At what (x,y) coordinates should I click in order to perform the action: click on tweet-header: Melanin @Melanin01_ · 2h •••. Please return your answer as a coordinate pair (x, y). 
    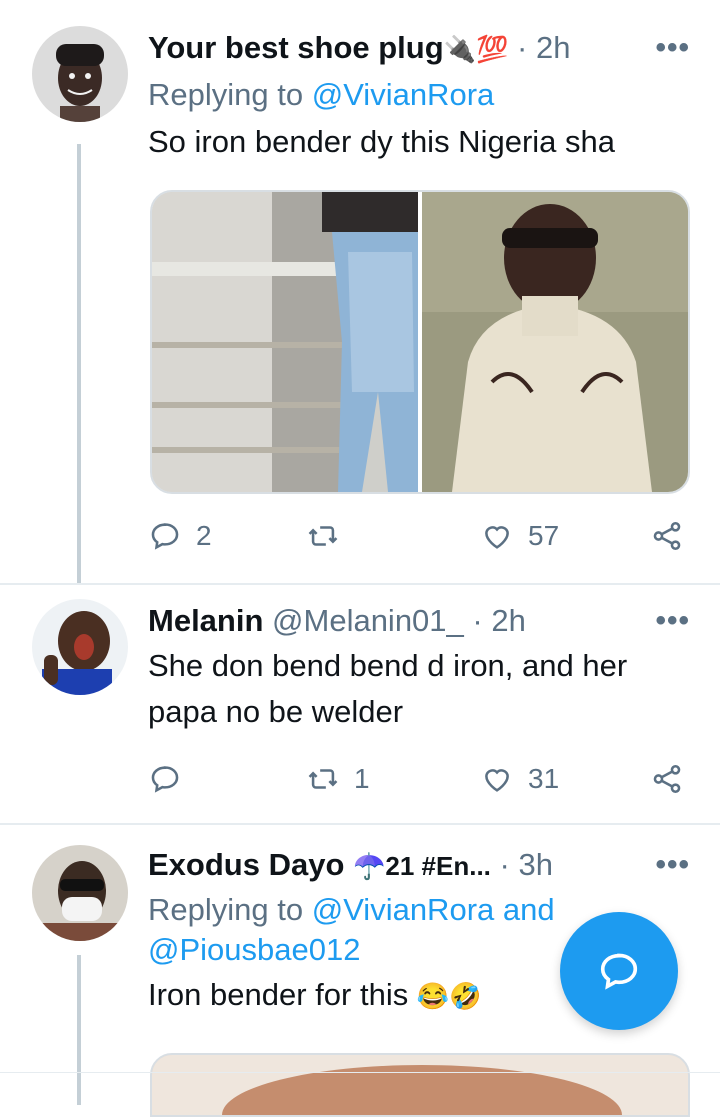
    Looking at the image, I should click on (419, 621).